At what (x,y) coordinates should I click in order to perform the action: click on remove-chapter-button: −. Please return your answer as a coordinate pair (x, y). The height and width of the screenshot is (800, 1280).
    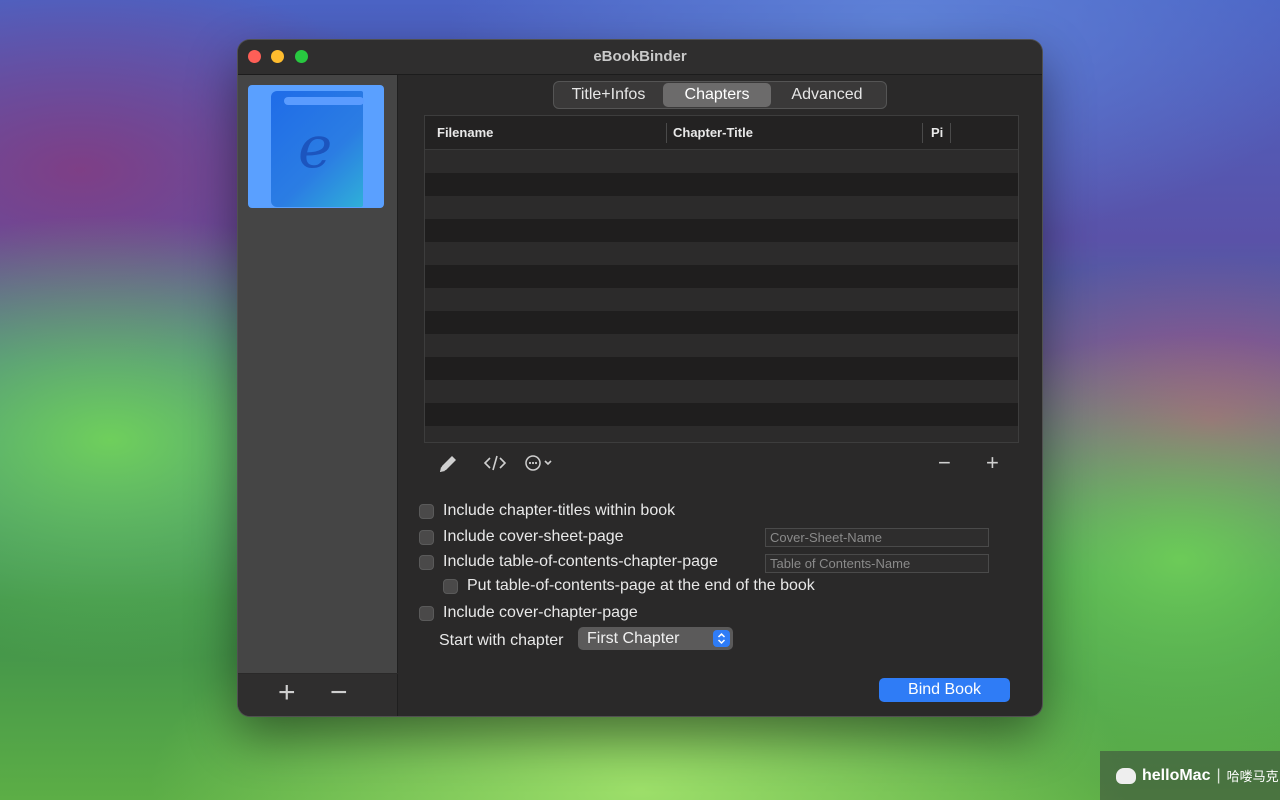
    Looking at the image, I should click on (944, 463).